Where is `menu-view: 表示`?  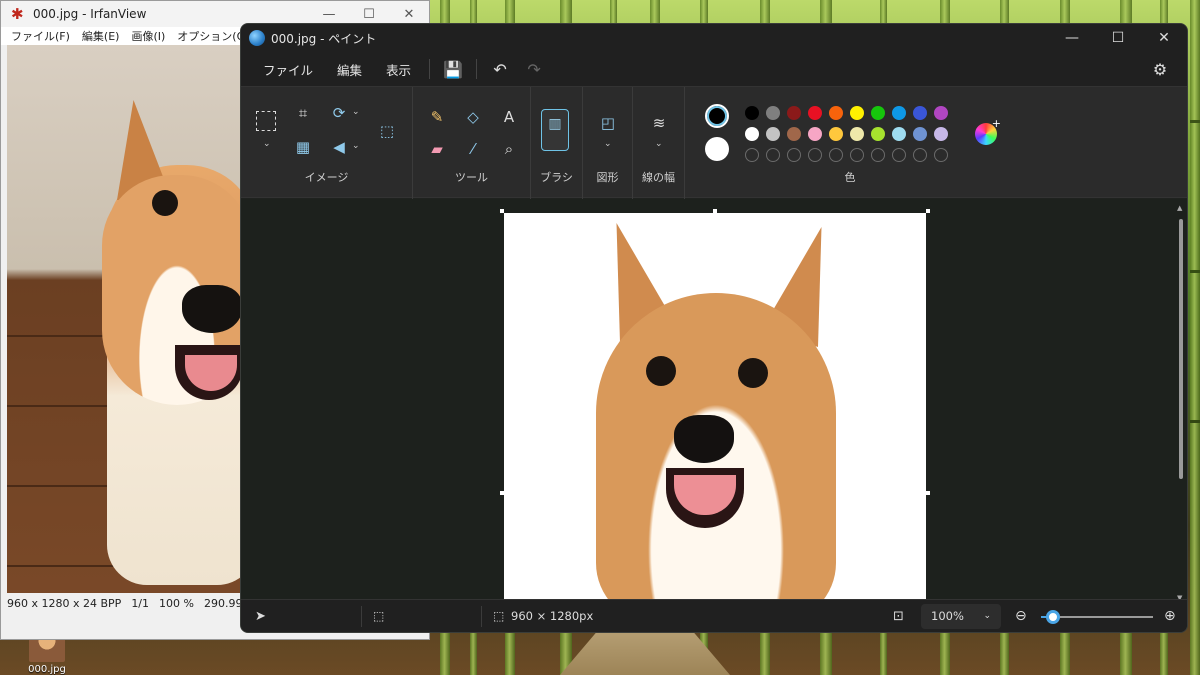
menu-view: 表示 is located at coordinates (398, 69).